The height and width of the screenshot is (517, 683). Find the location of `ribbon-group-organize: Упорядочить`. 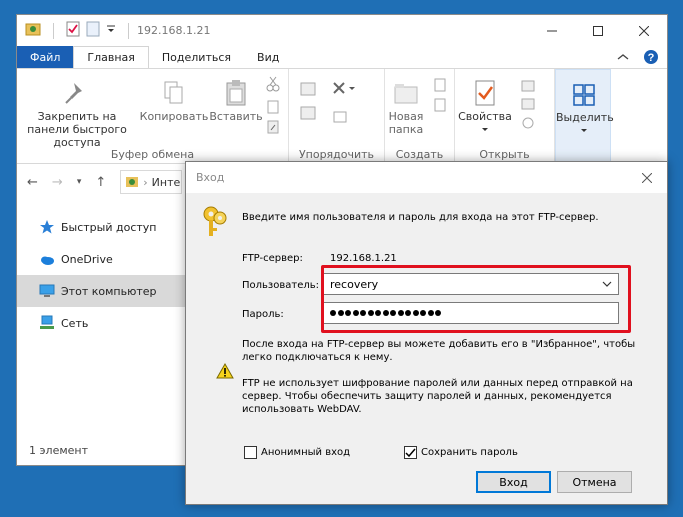

ribbon-group-organize: Упорядочить is located at coordinates (337, 117).